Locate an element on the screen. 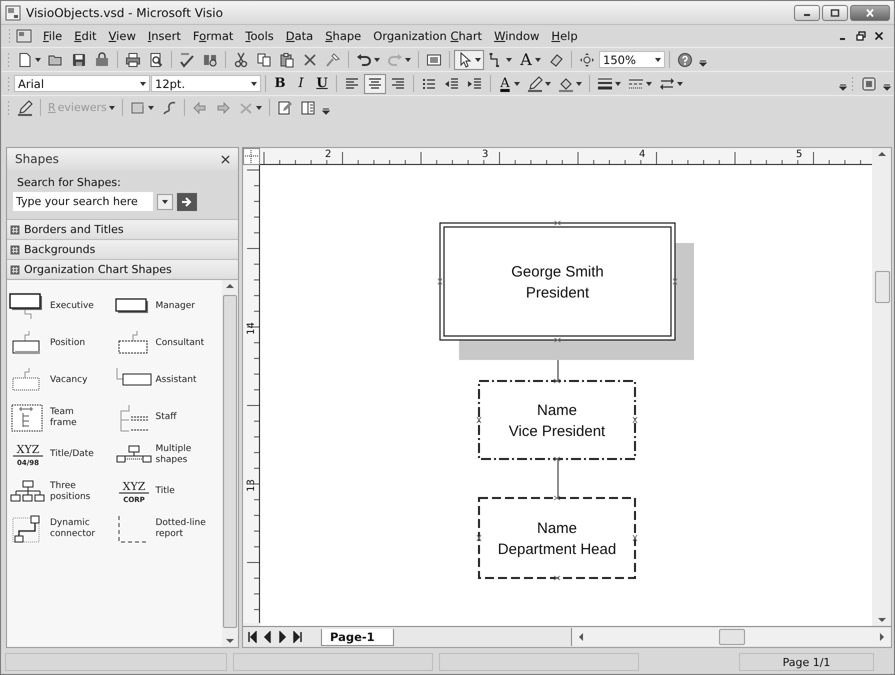  stencil-shape: Staff is located at coordinates (167, 417).